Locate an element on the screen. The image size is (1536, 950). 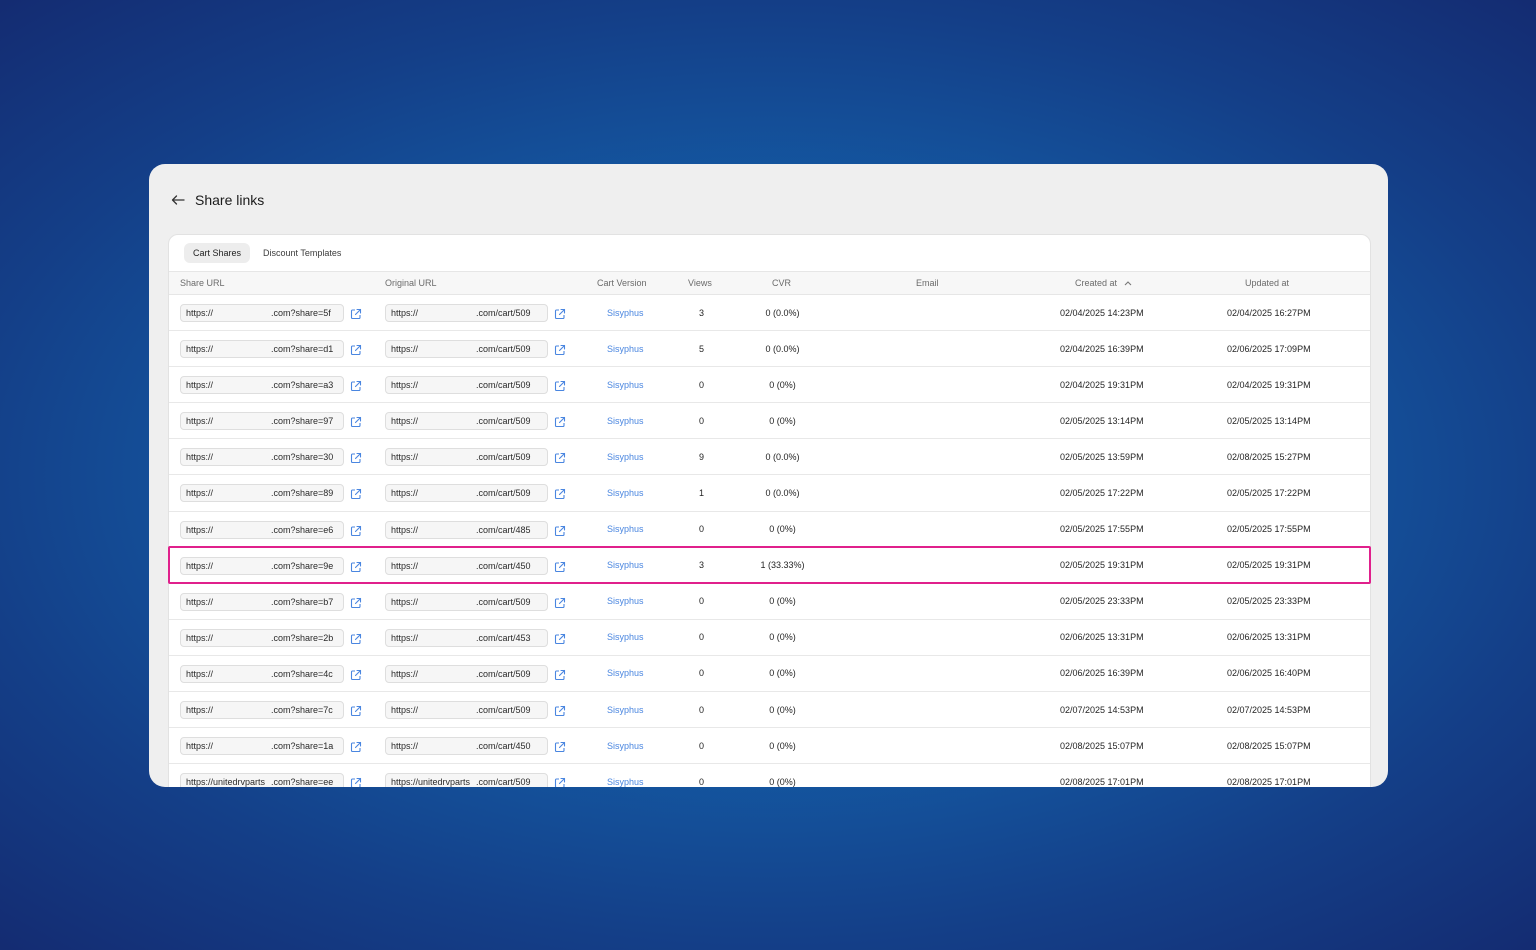
share-url-field: https://unitedrvparts .com?share=ee is located at coordinates (262, 780).